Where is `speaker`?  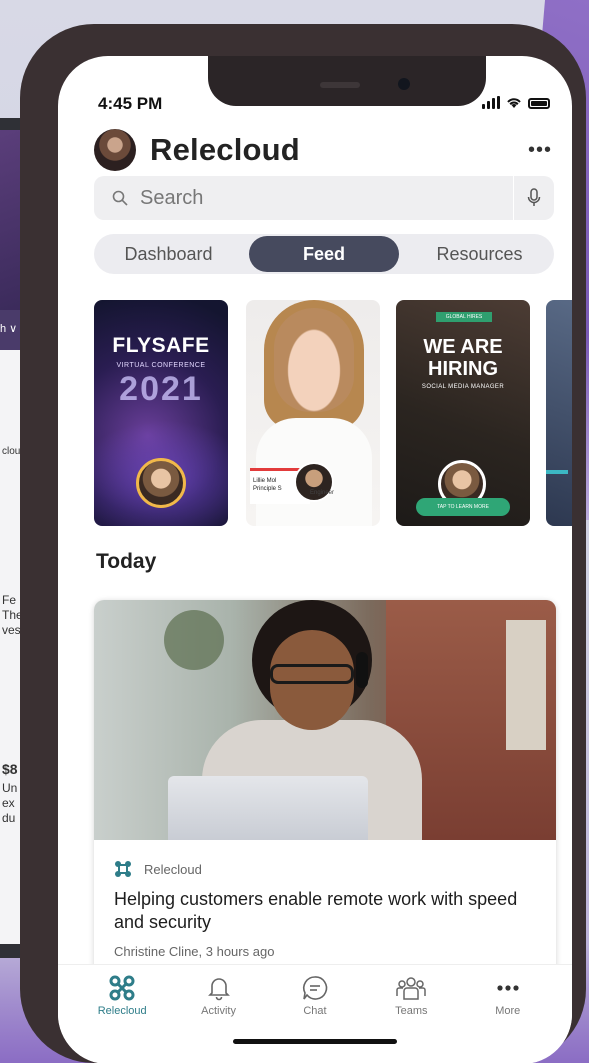
speaker is located at coordinates (340, 85).